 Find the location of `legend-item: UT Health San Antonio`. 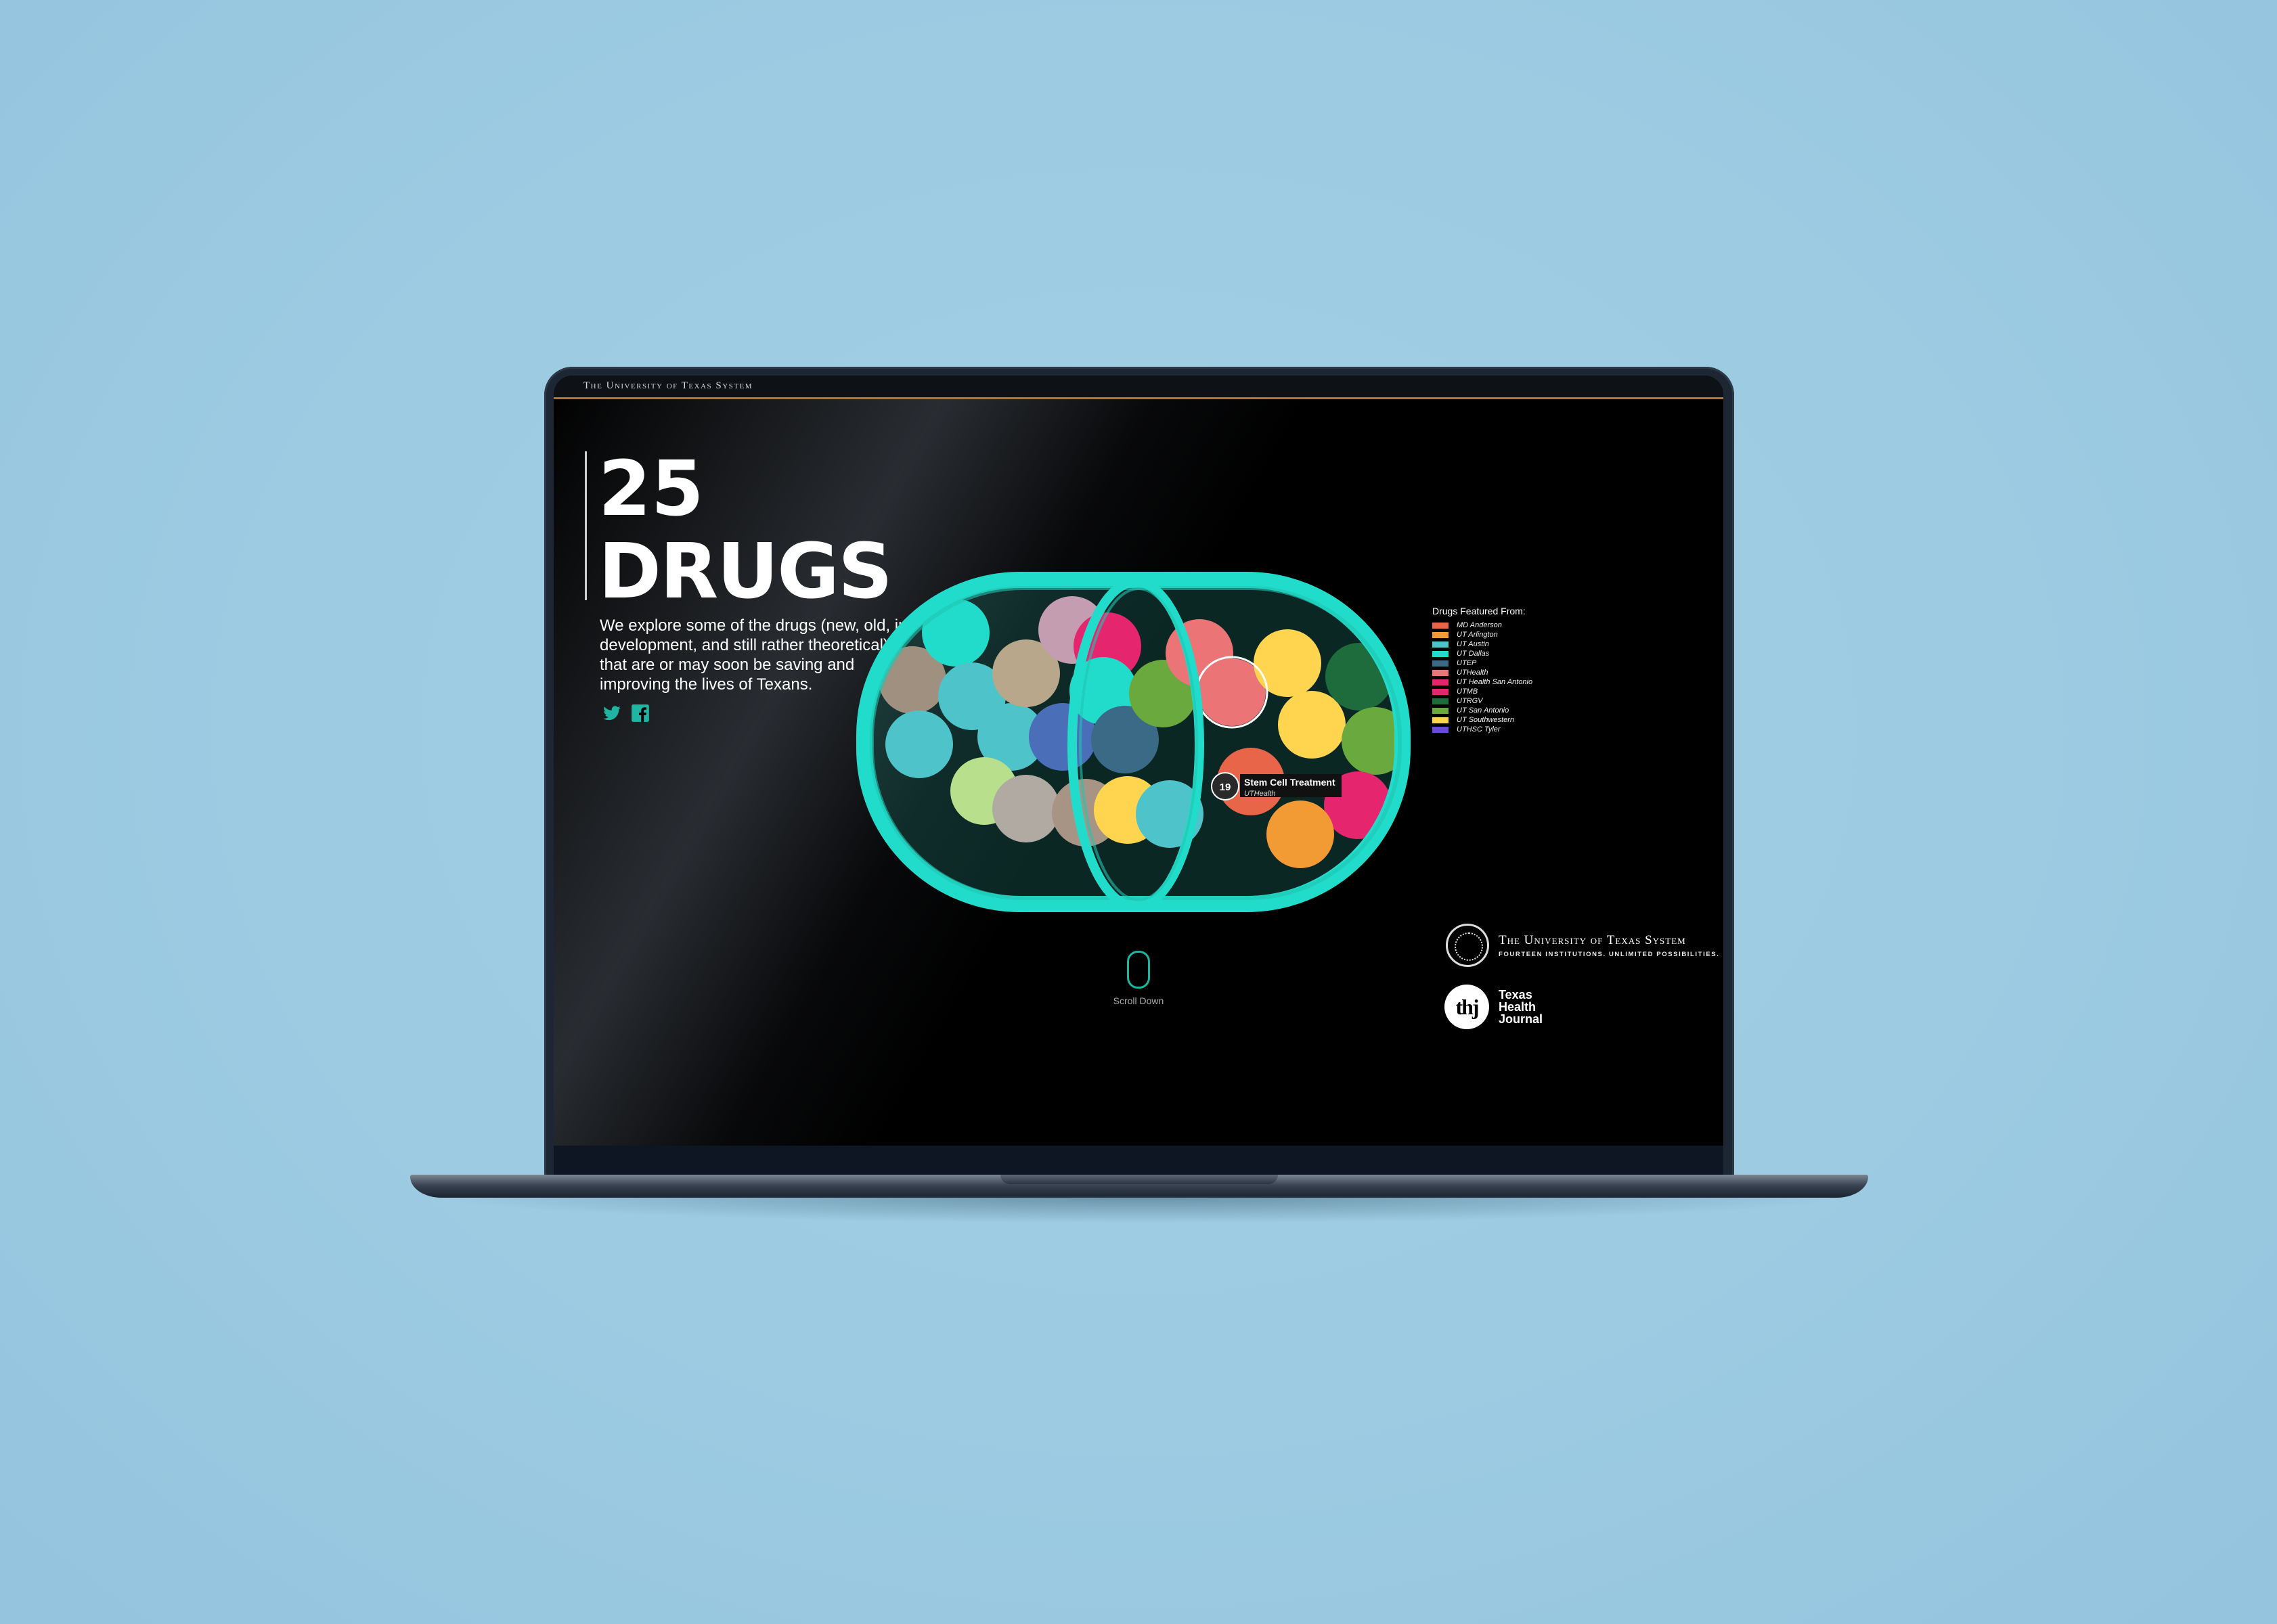

legend-item: UT Health San Antonio is located at coordinates (1482, 682).